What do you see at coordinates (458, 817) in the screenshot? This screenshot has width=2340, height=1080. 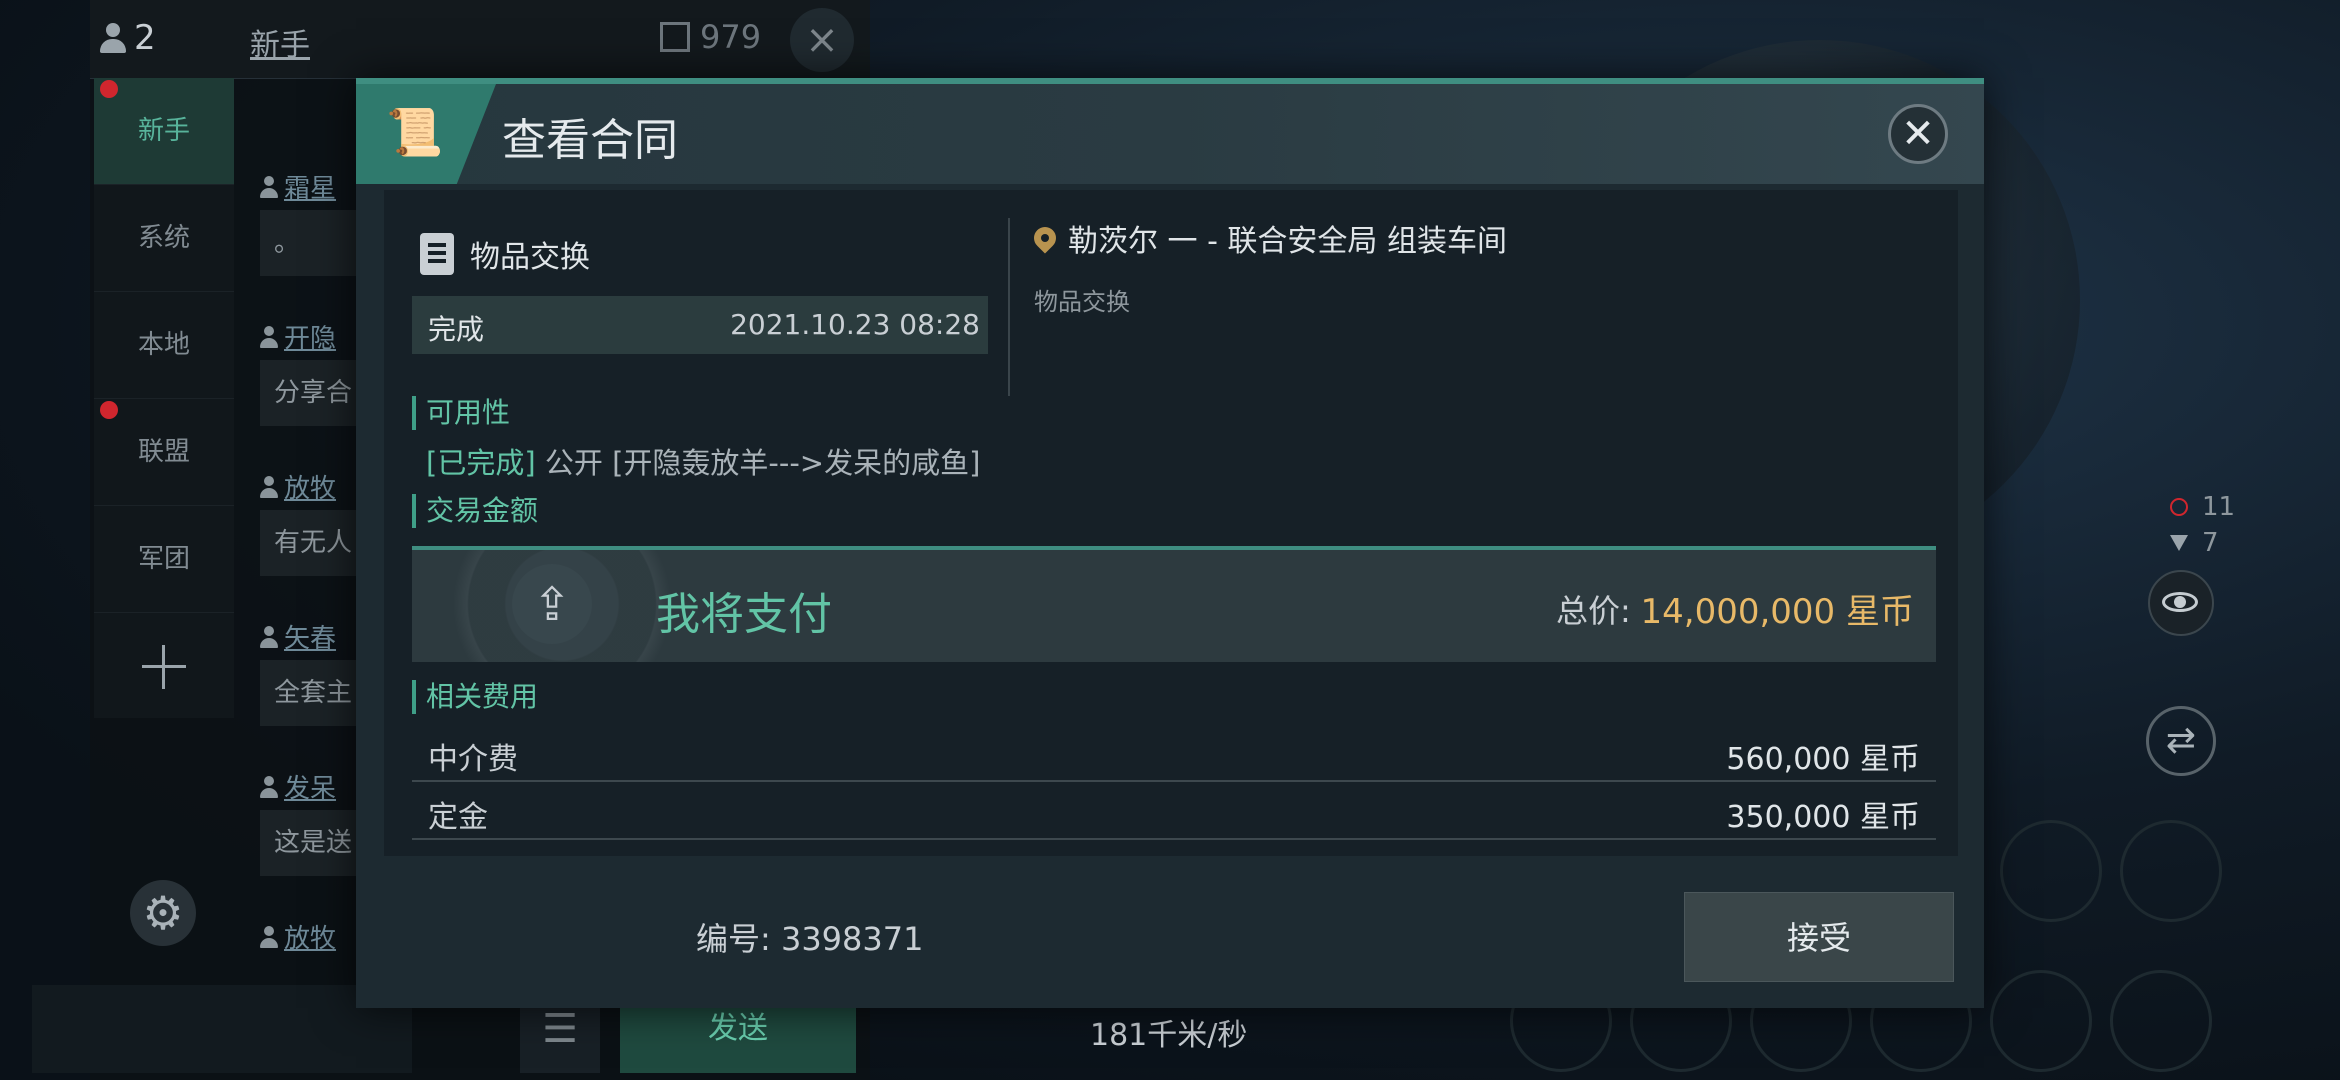 I see `fee-name: 定金` at bounding box center [458, 817].